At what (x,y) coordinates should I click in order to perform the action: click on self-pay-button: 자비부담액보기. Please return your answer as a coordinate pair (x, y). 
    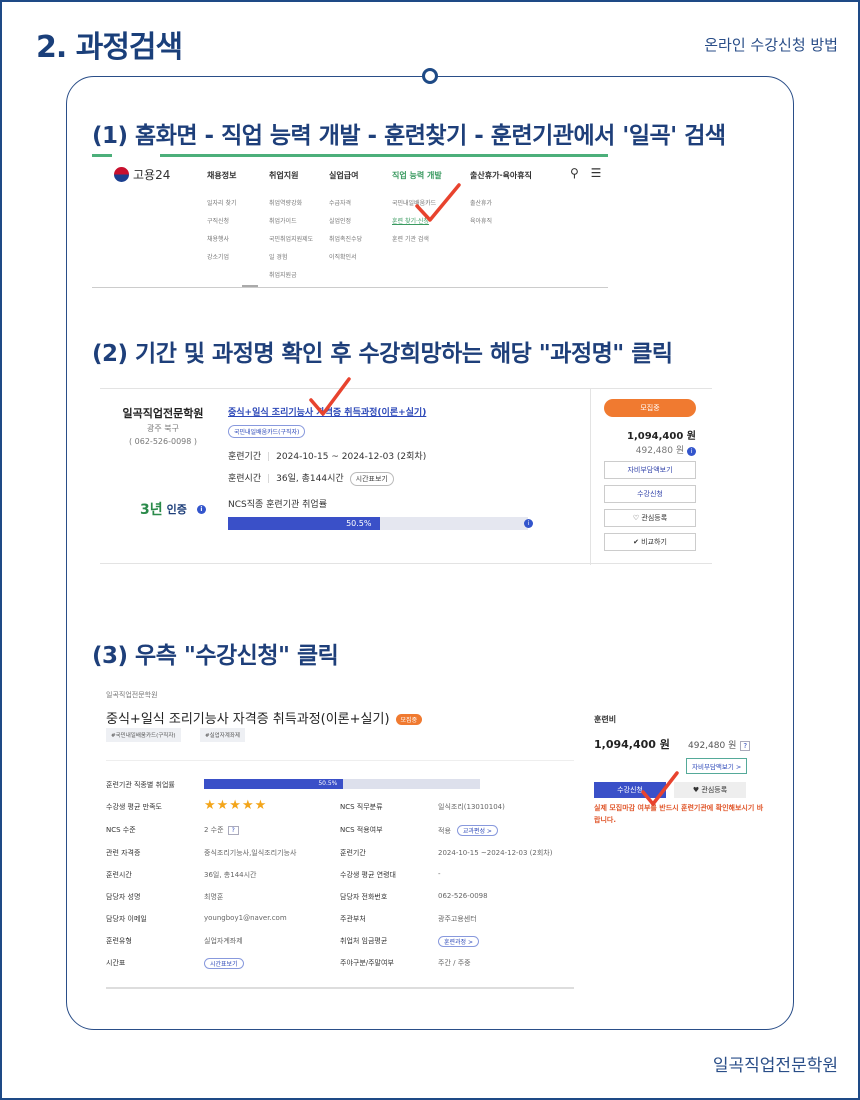
    Looking at the image, I should click on (650, 470).